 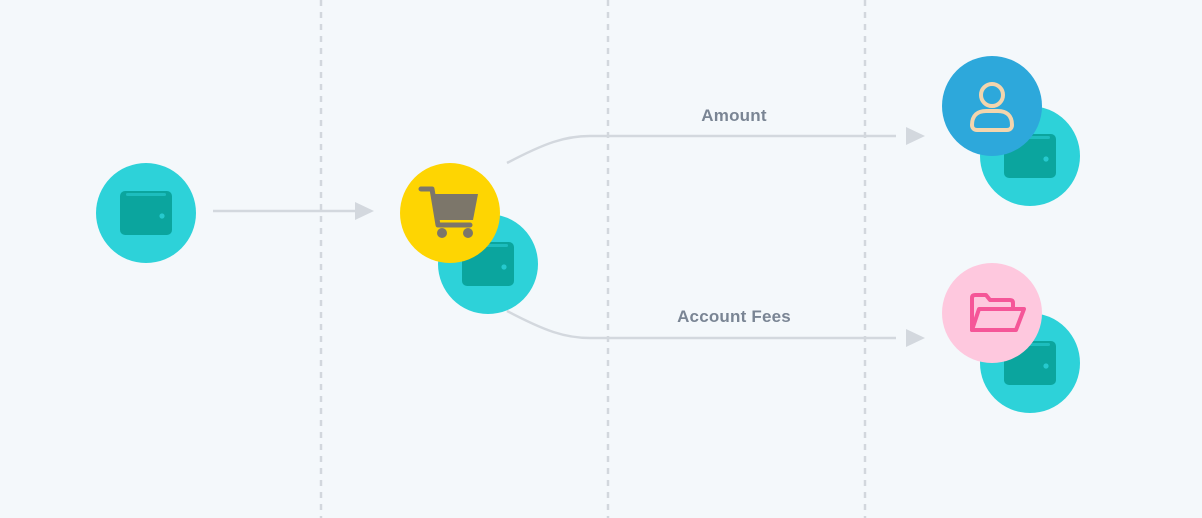 What do you see at coordinates (1011, 131) in the screenshot?
I see `recipient-user-node` at bounding box center [1011, 131].